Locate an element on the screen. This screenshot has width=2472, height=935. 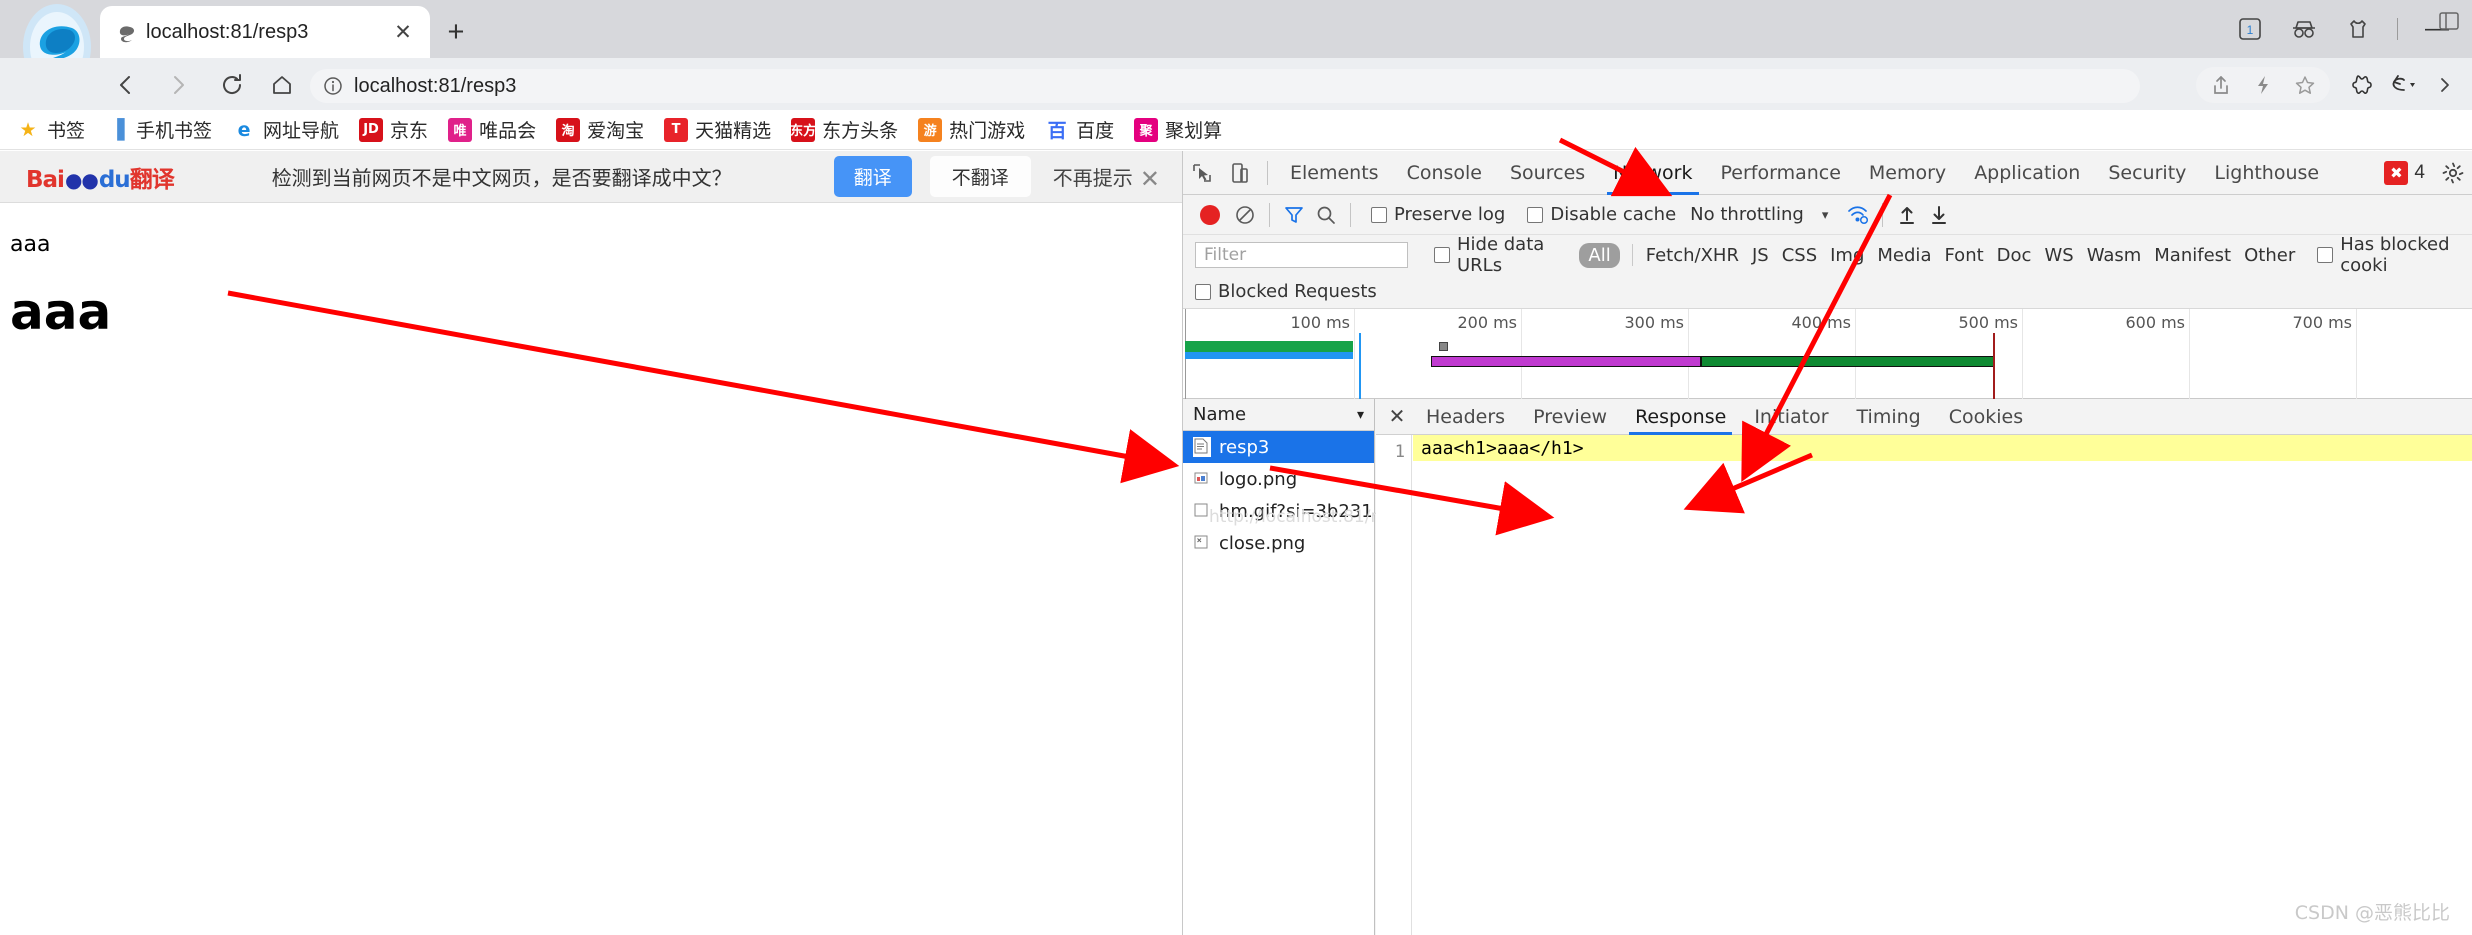
filter-type-js: JS is located at coordinates (1760, 255).